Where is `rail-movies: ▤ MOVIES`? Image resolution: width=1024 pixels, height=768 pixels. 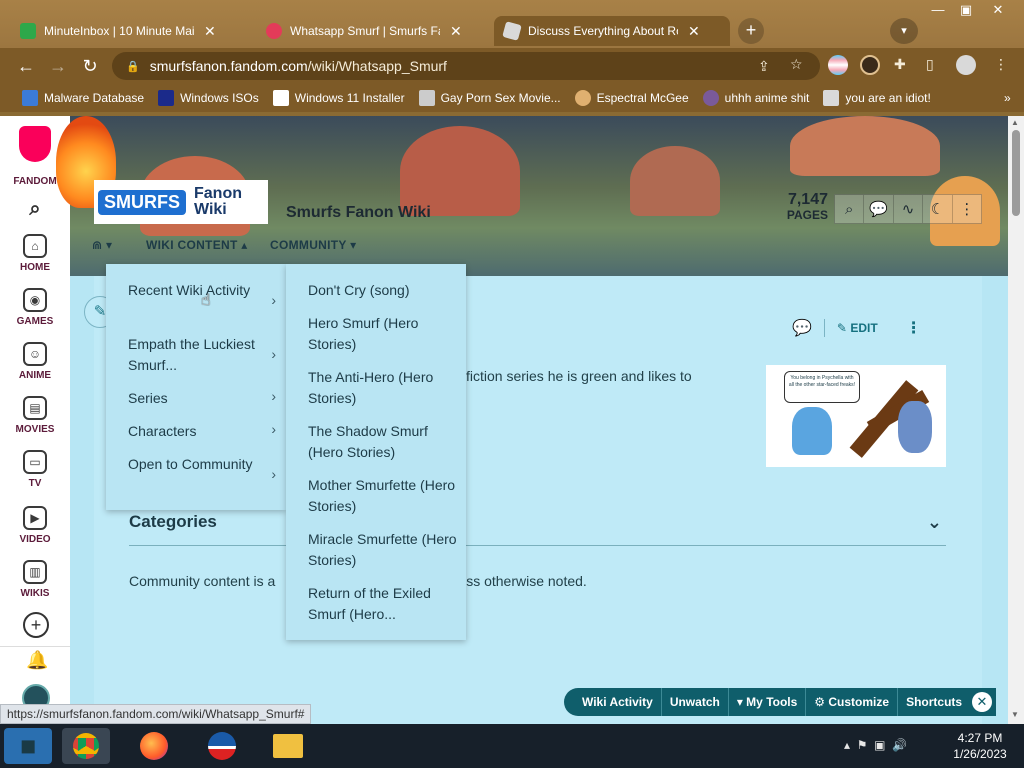
rail-movies: ▤ MOVIES is located at coordinates (35, 415).